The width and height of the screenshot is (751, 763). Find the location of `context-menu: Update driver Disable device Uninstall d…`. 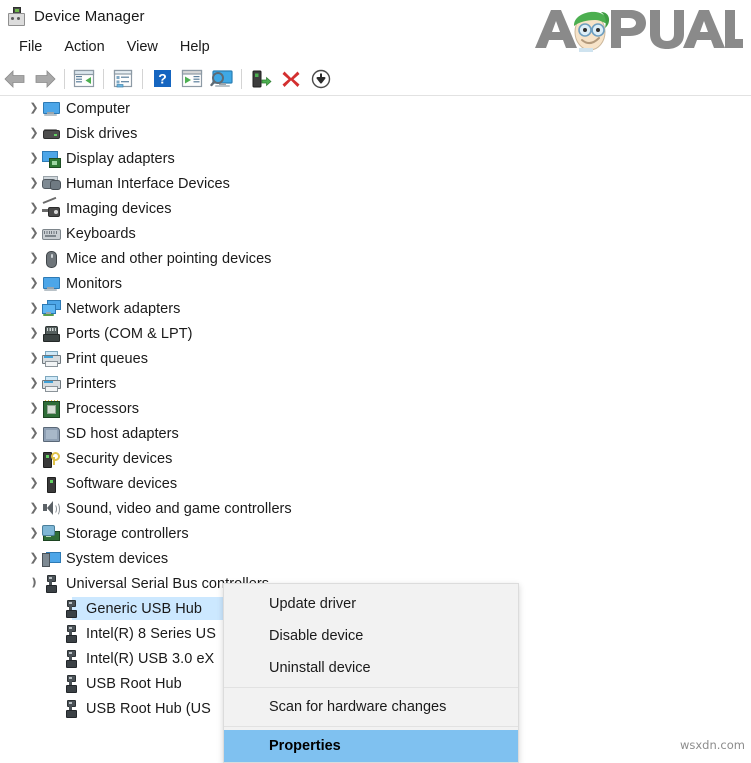

context-menu: Update driver Disable device Uninstall d… is located at coordinates (371, 673).